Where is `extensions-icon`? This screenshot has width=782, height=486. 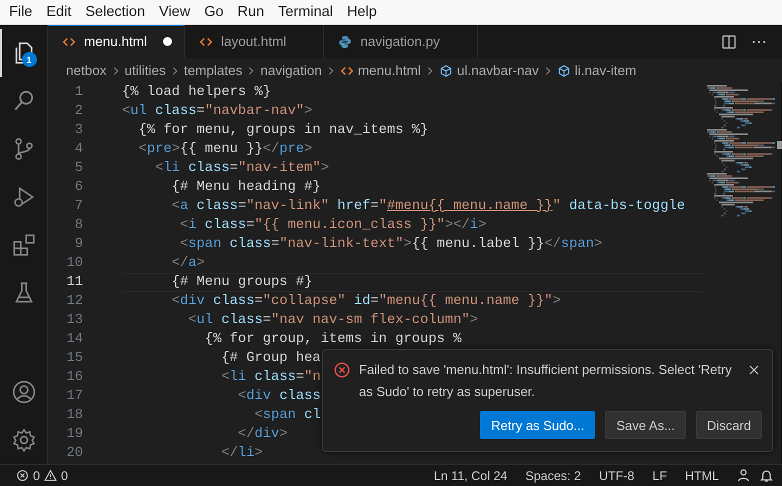 extensions-icon is located at coordinates (23, 245).